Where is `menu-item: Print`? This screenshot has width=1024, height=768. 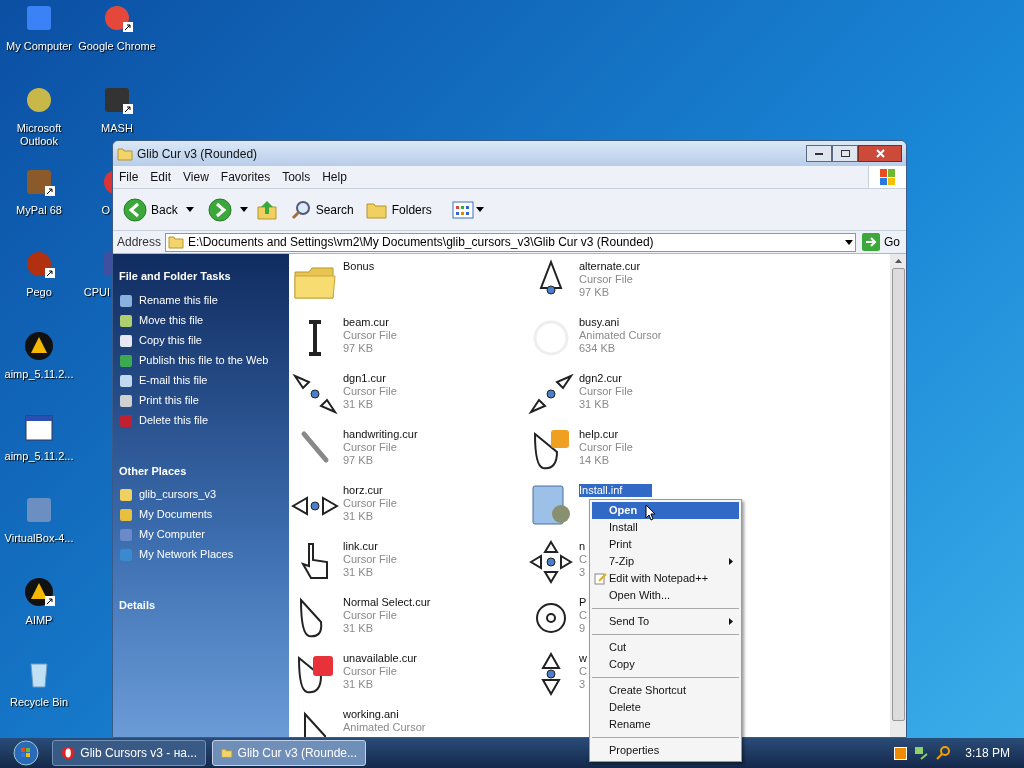 menu-item: Print is located at coordinates (665, 544).